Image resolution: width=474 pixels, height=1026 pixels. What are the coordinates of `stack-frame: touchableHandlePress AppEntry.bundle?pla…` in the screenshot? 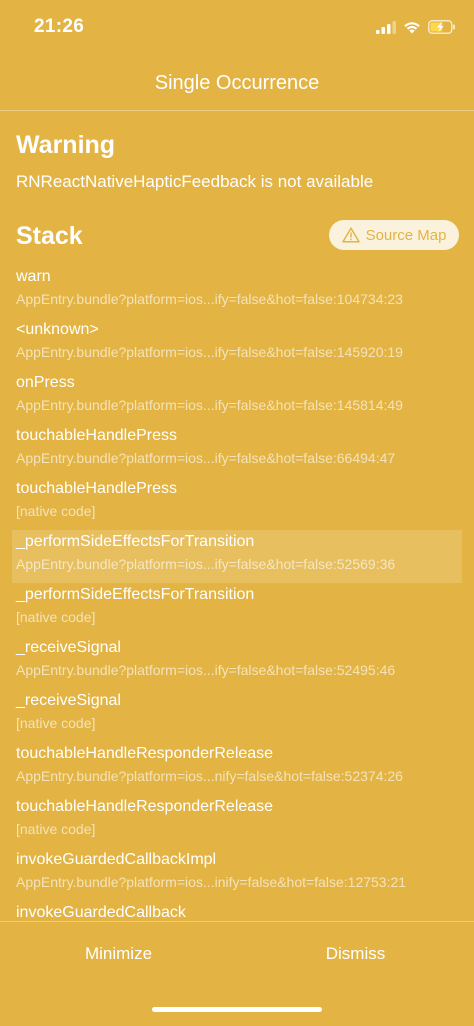 It's located at (237, 450).